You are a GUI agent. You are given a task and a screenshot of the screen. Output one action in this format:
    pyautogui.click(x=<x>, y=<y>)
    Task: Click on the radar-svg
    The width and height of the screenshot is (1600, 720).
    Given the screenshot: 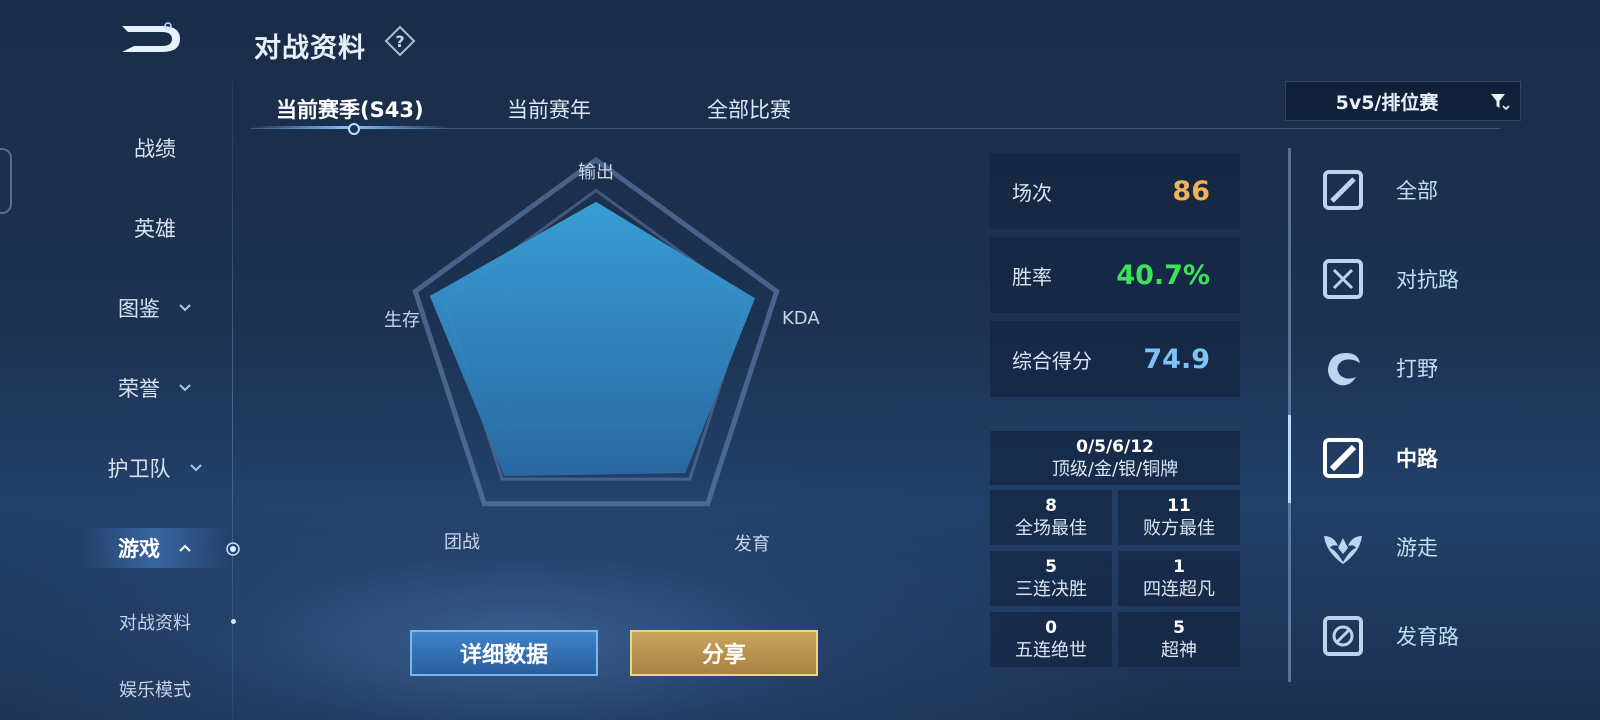 What is the action you would take?
    pyautogui.click(x=596, y=331)
    